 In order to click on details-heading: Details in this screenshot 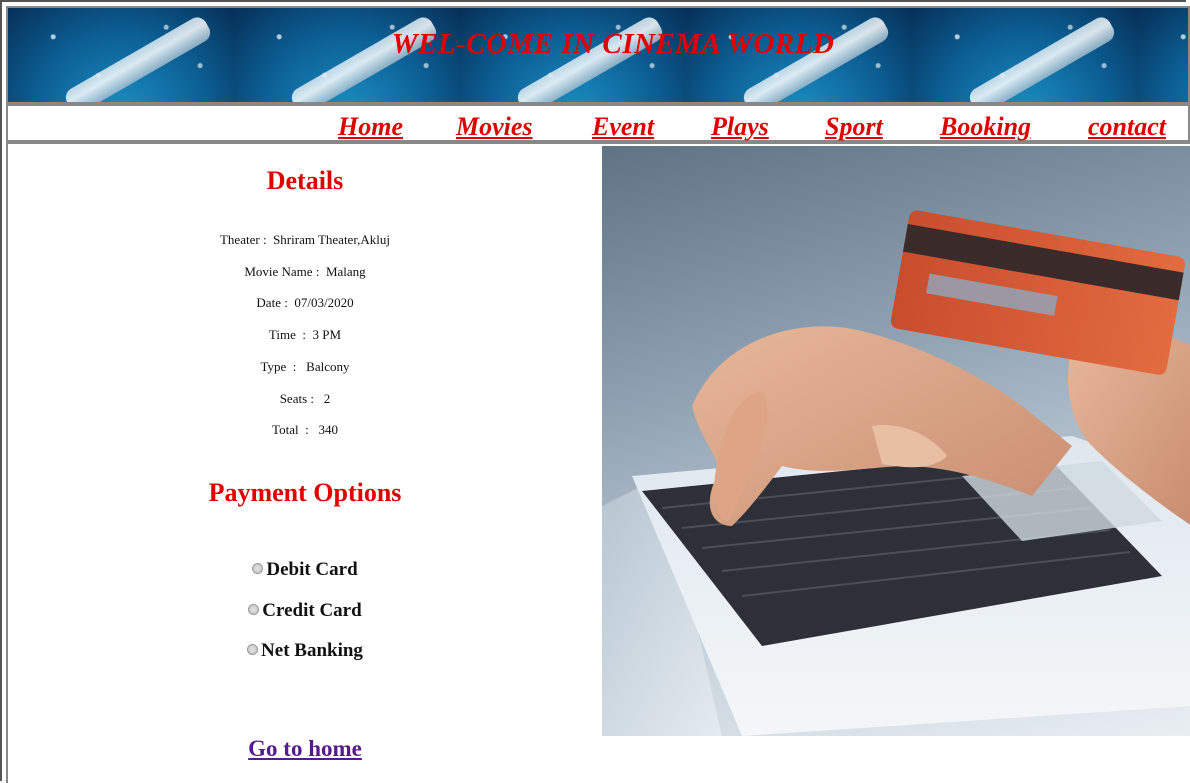, I will do `click(305, 180)`.